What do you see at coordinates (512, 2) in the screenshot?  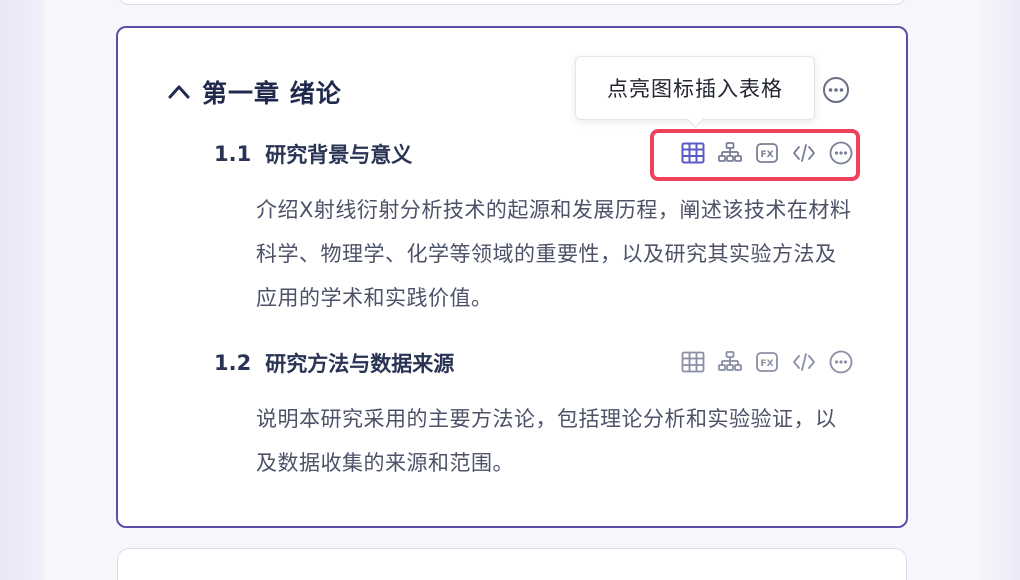 I see `previous-card` at bounding box center [512, 2].